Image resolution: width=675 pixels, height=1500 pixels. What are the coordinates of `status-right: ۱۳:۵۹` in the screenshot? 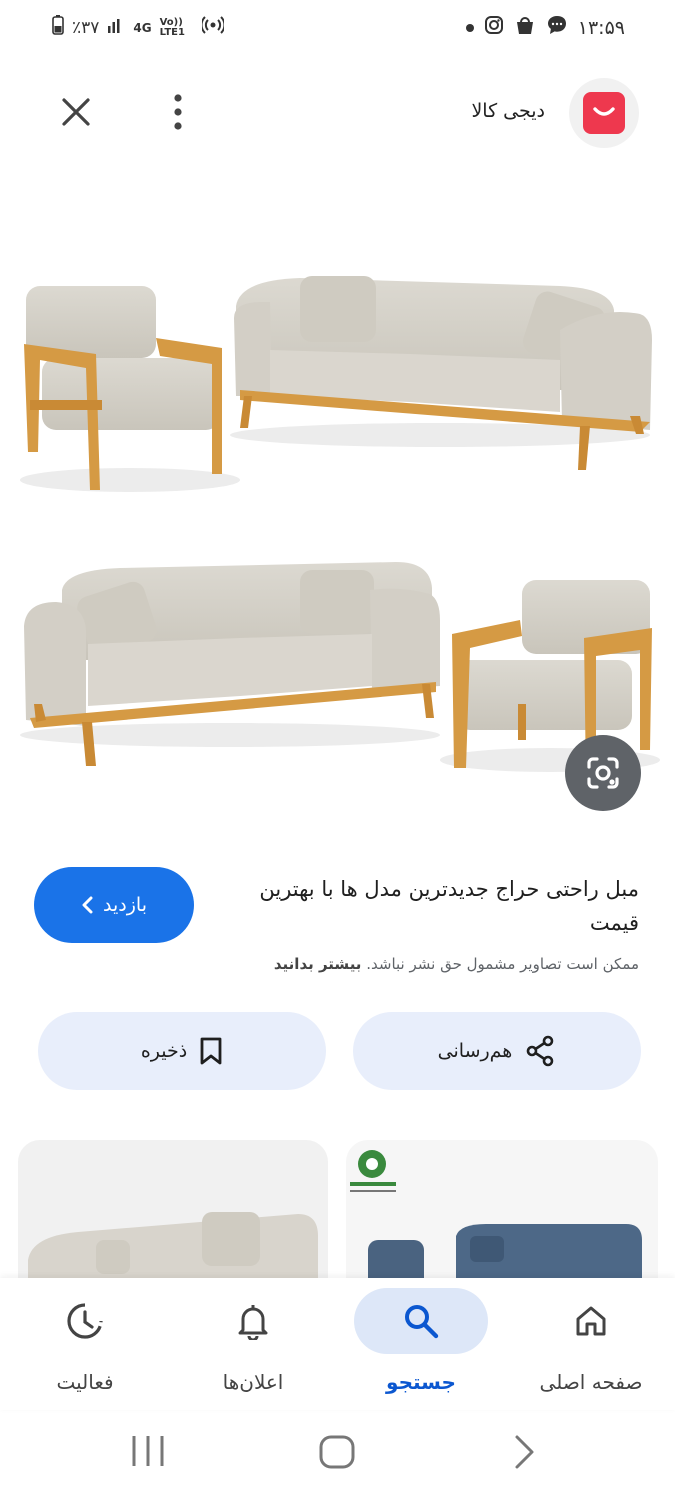 It's located at (545, 27).